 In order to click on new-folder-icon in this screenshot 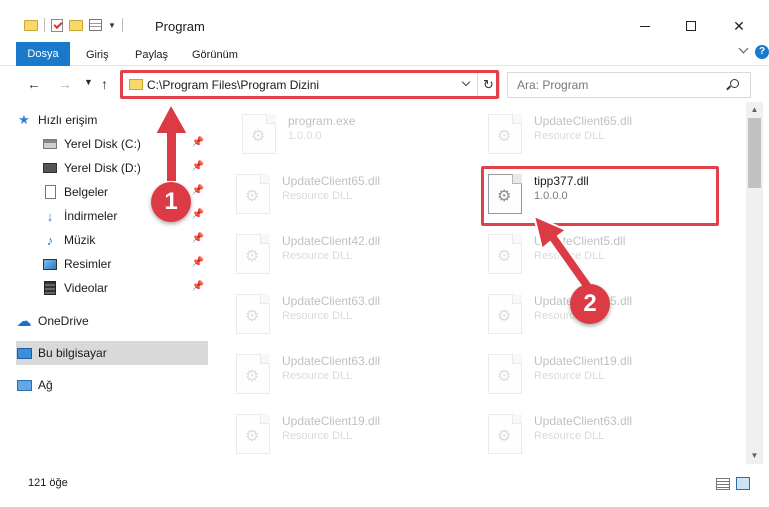, I will do `click(76, 25)`.